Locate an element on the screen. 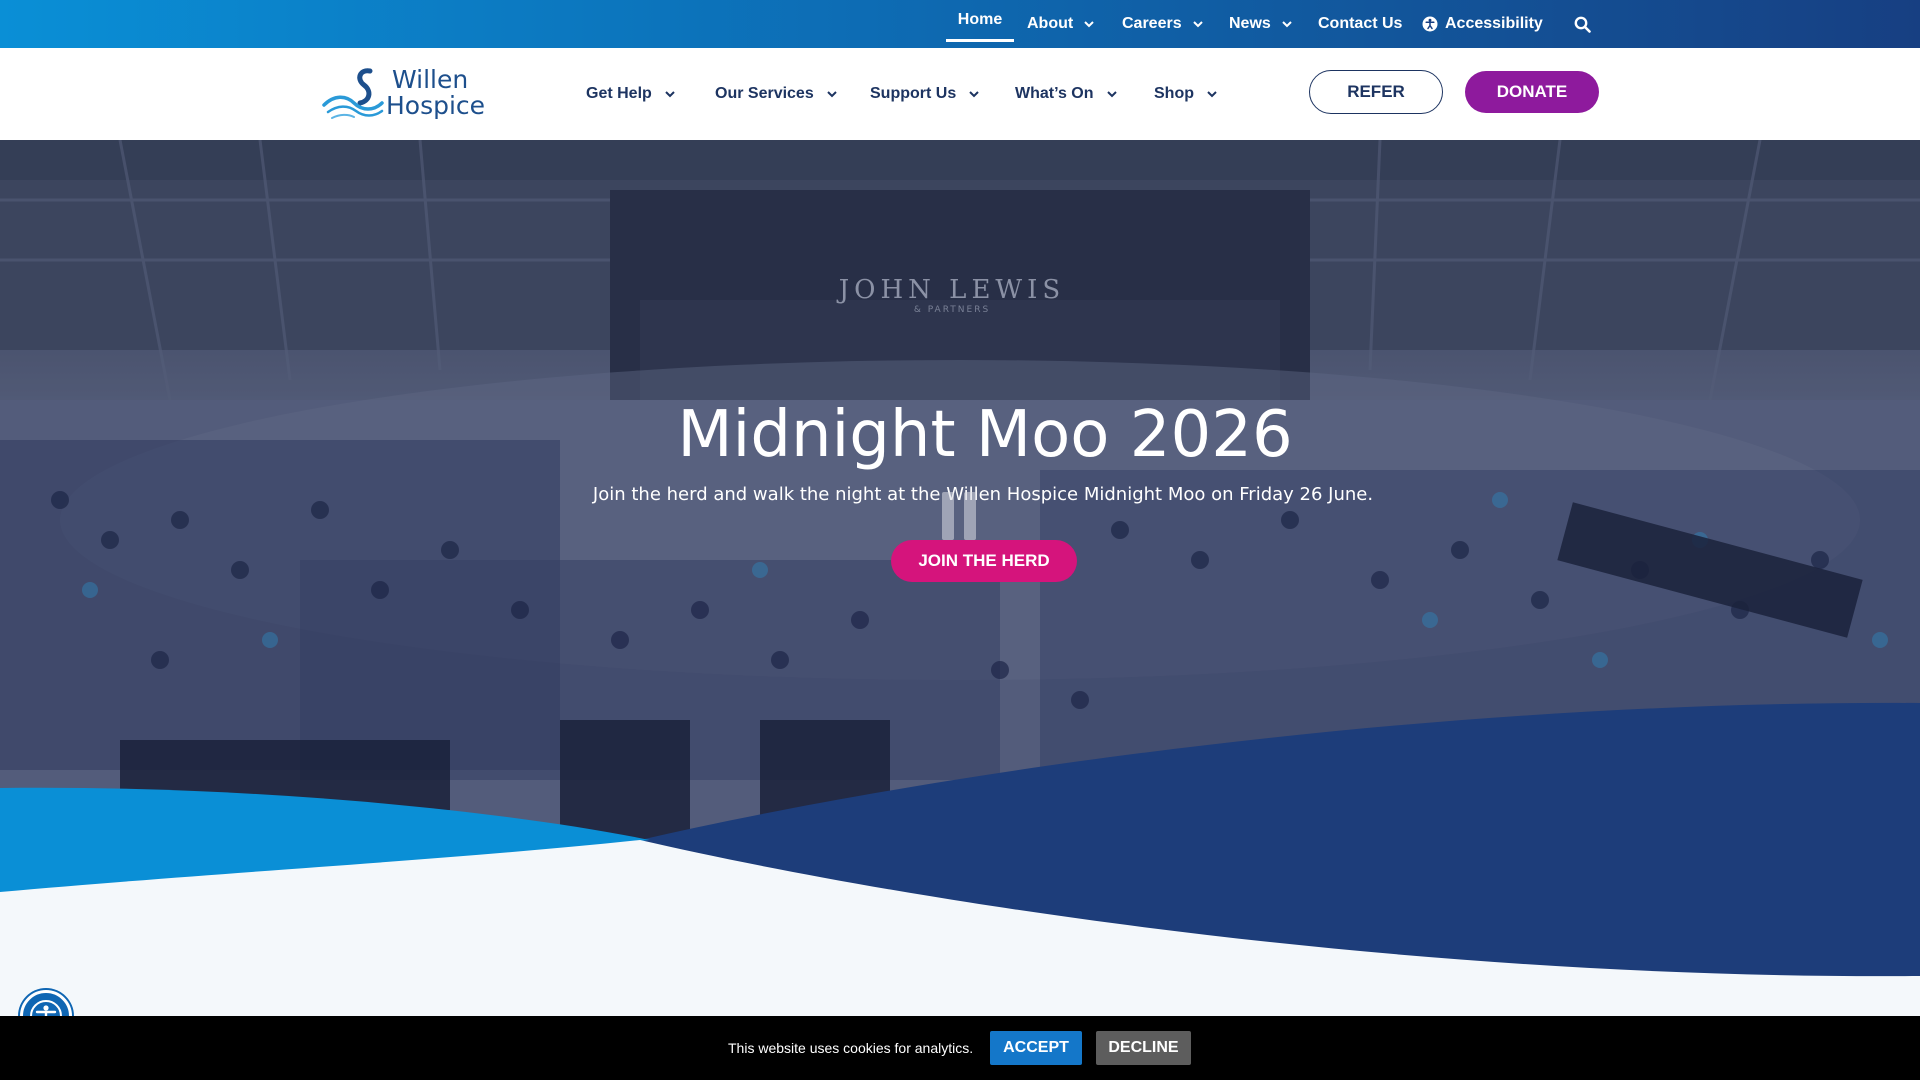  nav-support-us: Support Us is located at coordinates (925, 94).